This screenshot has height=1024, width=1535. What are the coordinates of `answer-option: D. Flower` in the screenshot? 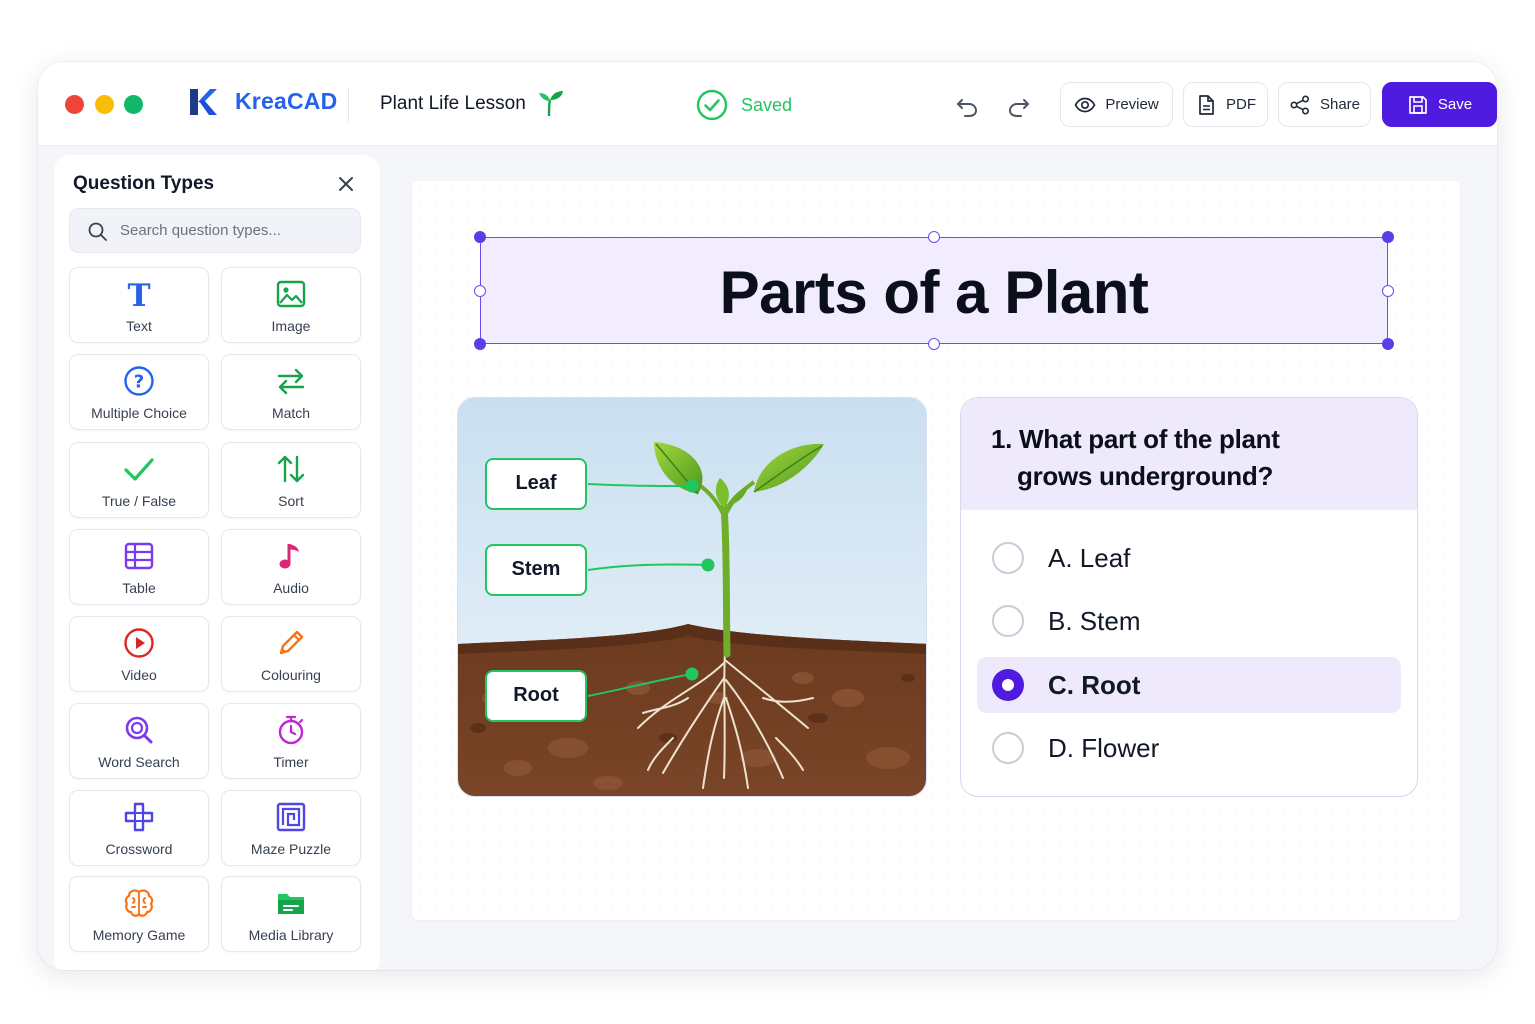 It's located at (1189, 748).